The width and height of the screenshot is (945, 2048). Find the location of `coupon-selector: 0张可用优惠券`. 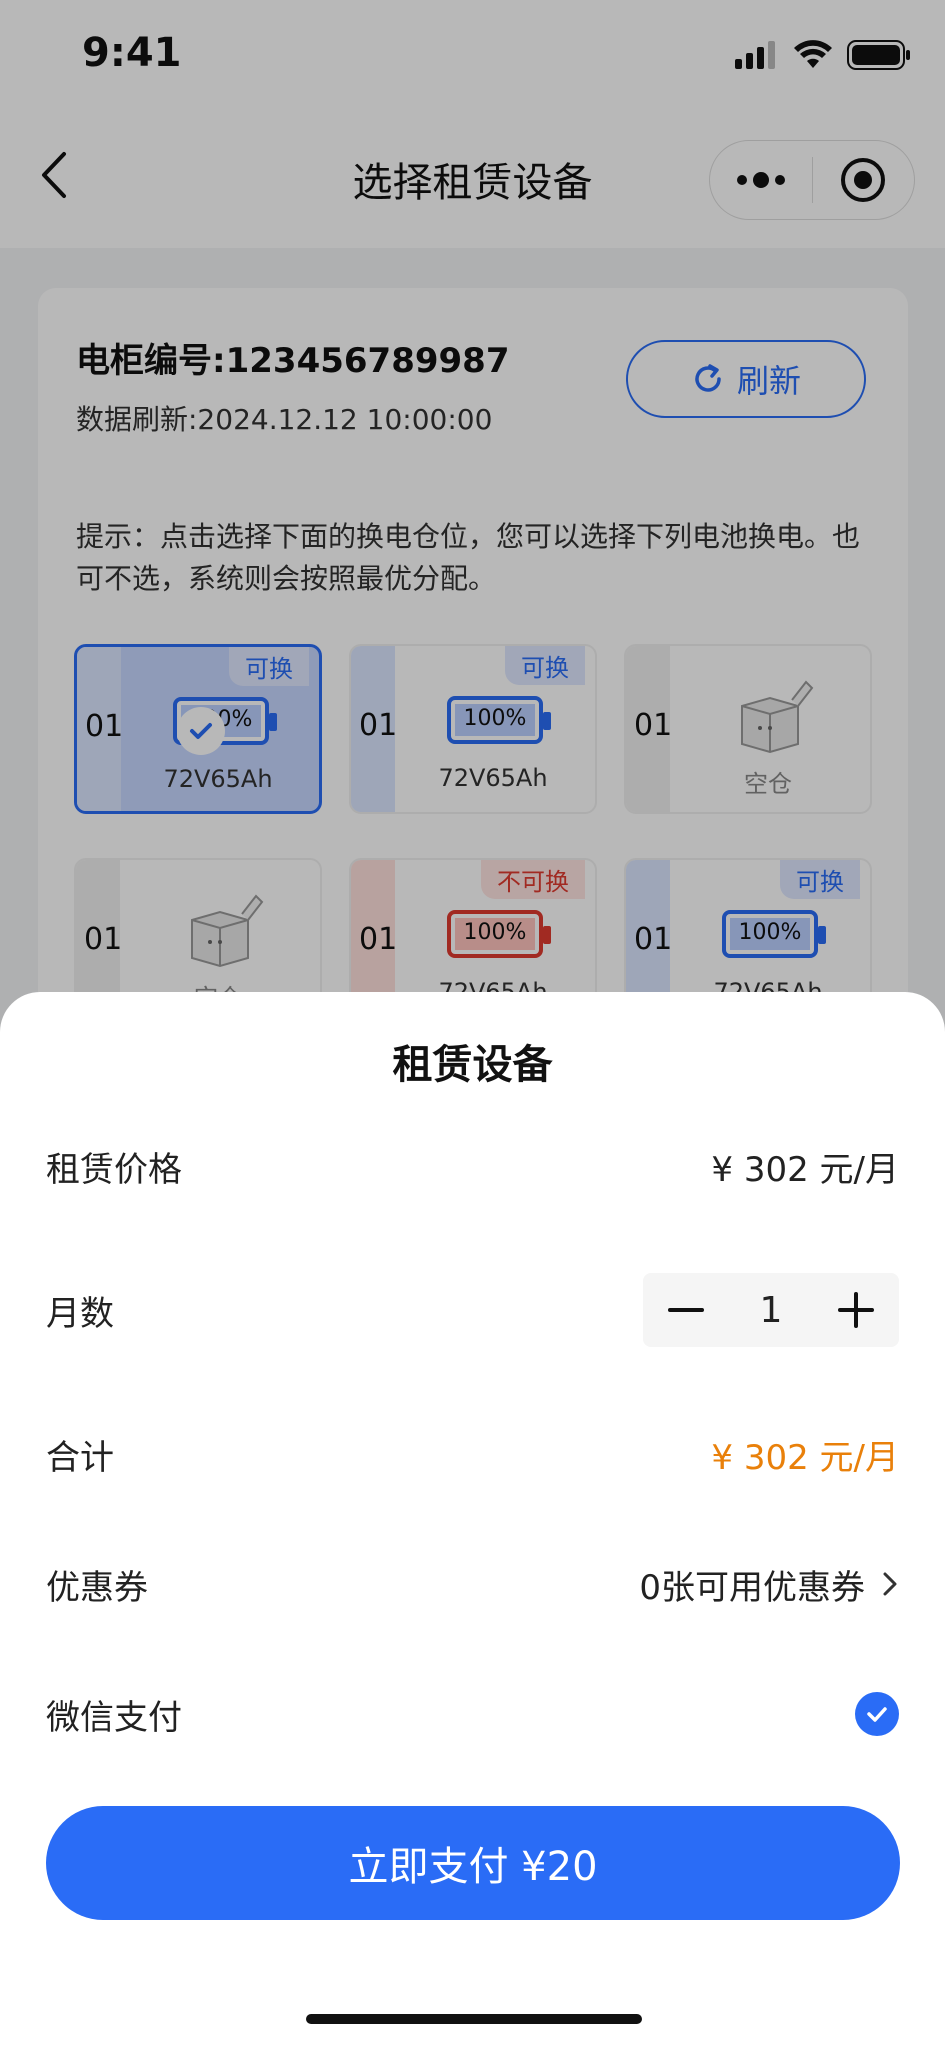

coupon-selector: 0张可用优惠券 is located at coordinates (769, 1584).